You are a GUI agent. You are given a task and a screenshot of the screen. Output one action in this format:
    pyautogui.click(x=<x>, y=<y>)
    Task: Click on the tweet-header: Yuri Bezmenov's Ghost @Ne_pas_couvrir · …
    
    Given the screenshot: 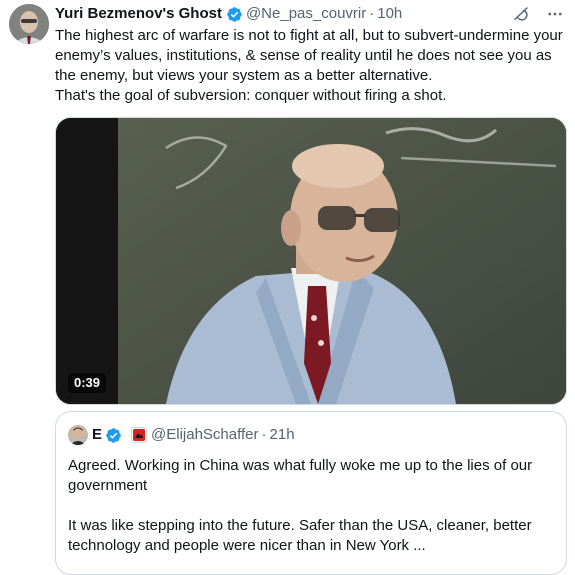 What is the action you would take?
    pyautogui.click(x=310, y=14)
    